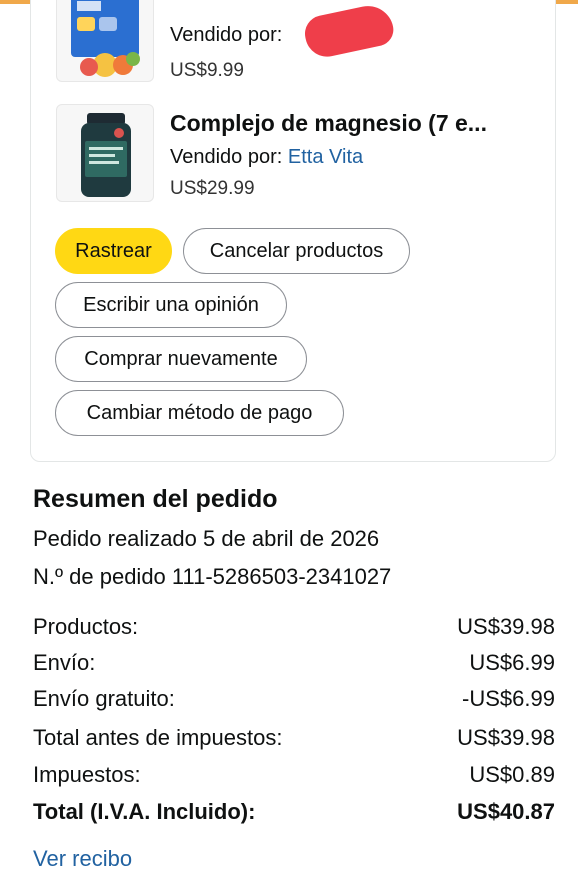 This screenshot has width=578, height=874. What do you see at coordinates (158, 737) in the screenshot?
I see `row-label: Total antes de impuestos:` at bounding box center [158, 737].